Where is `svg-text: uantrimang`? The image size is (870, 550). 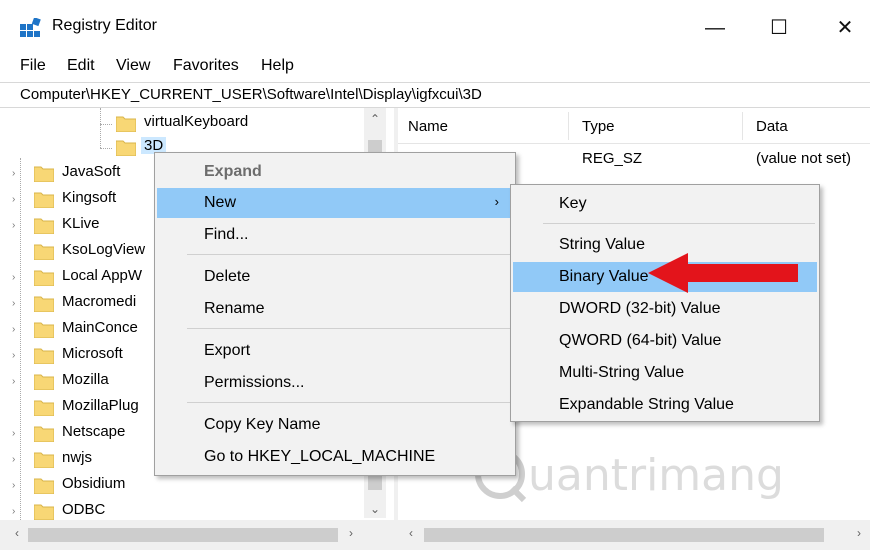 svg-text: uantrimang is located at coordinates (656, 475).